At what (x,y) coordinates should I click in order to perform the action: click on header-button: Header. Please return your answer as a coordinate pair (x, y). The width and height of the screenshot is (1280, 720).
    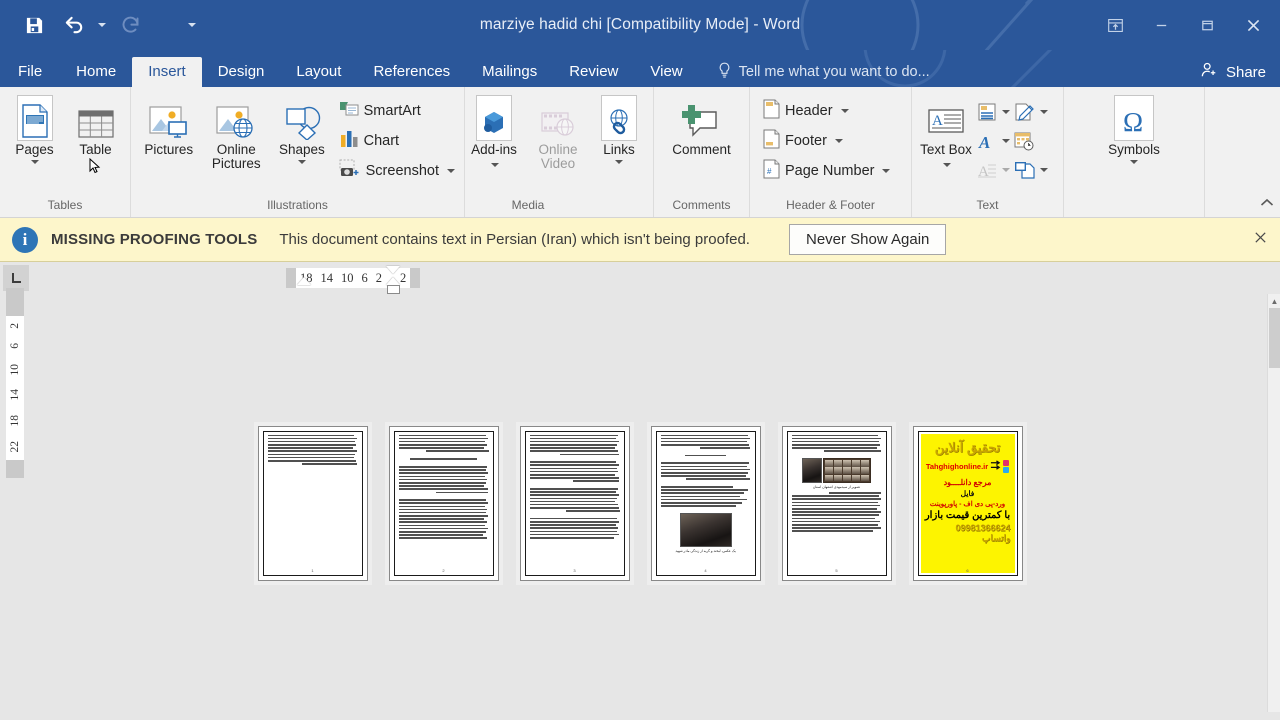
    Looking at the image, I should click on (826, 111).